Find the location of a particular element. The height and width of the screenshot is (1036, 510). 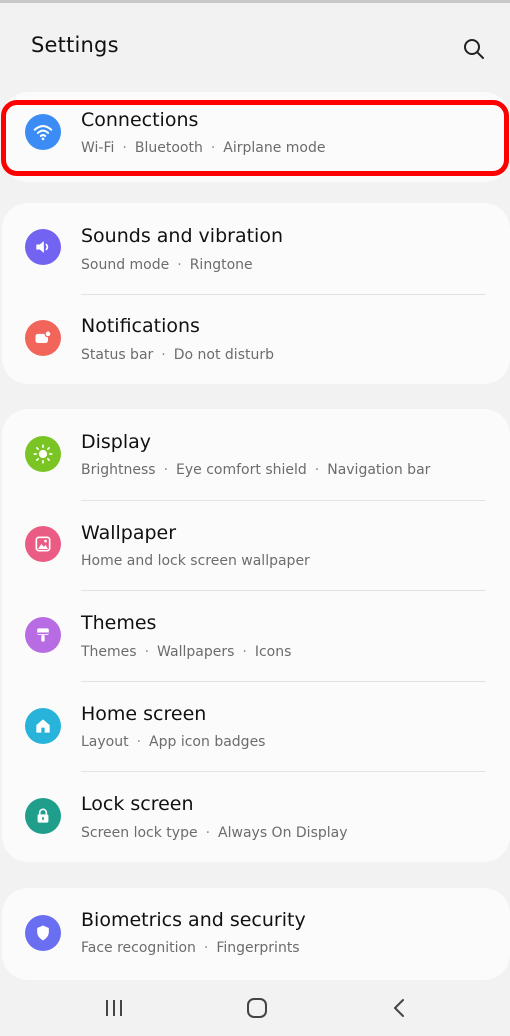

setting-label: Biometrics and security is located at coordinates (193, 920).